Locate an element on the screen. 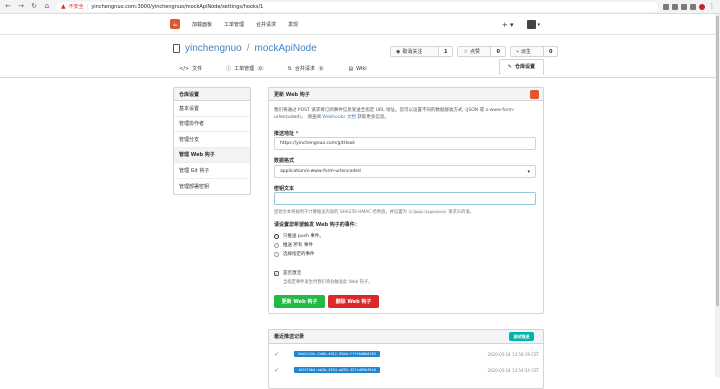  form-title: 更新 Web 钩子 is located at coordinates (406, 94).